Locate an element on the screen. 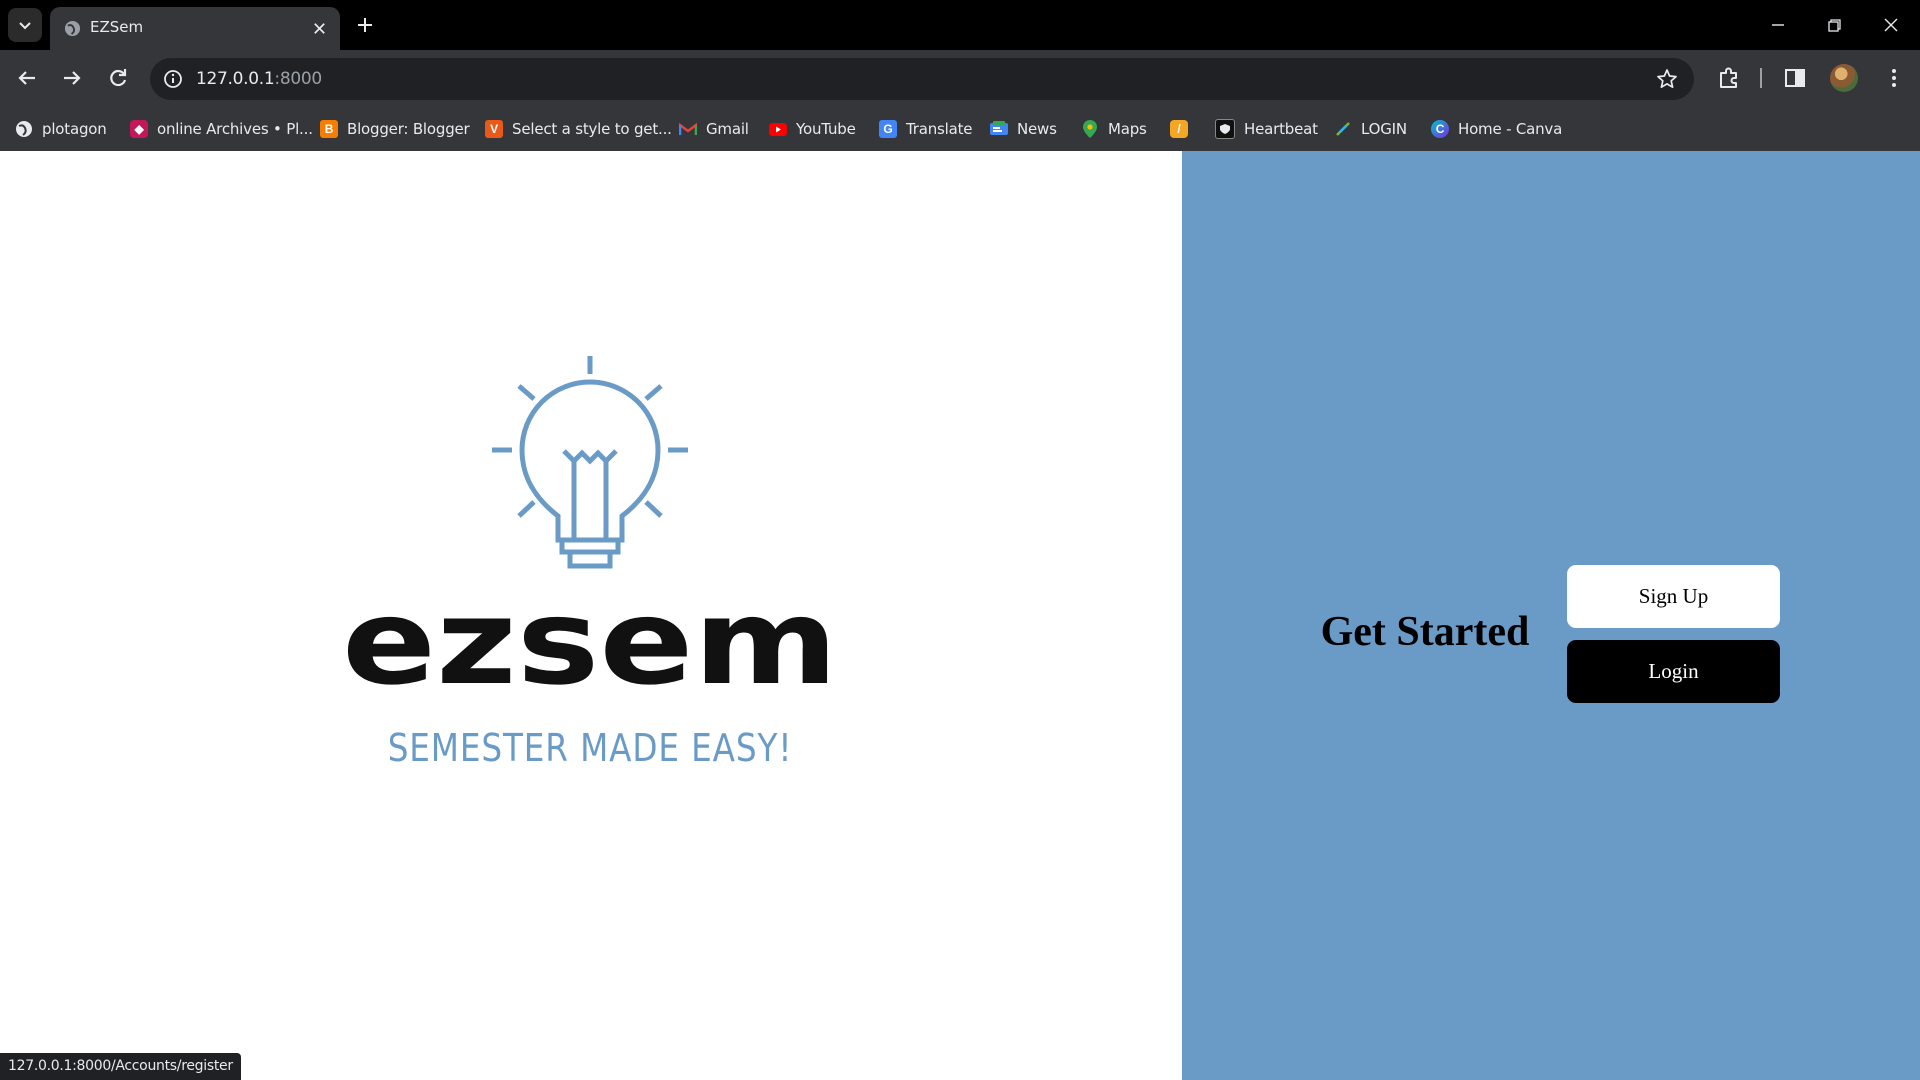  bookmark-label: LOGIN is located at coordinates (1384, 129).